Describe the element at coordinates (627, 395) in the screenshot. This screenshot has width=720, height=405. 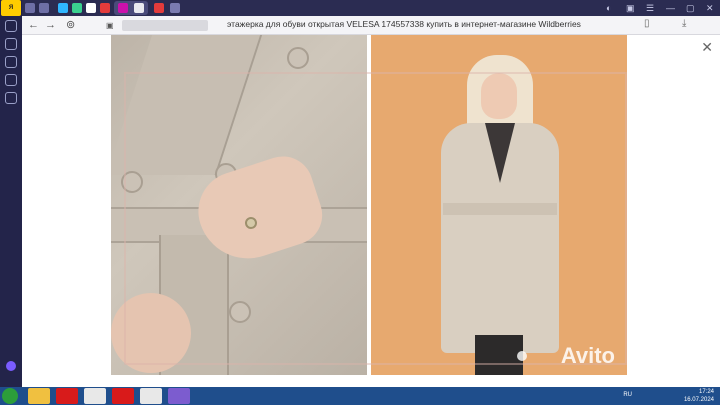
I see `language-indicator: RU` at that location.